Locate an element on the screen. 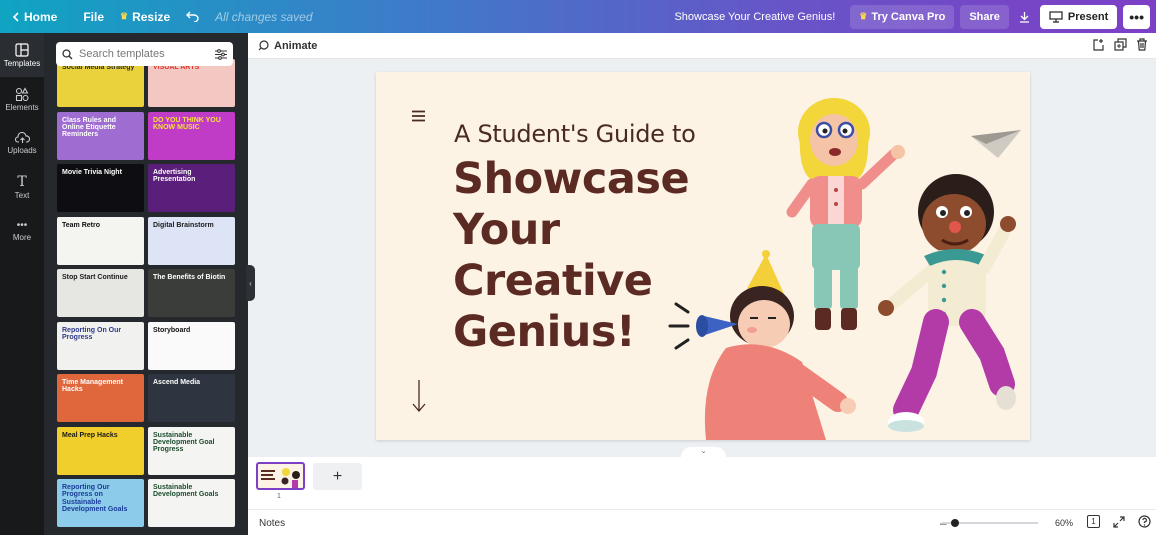  template-thumbnail: Stop Start Continue is located at coordinates (100, 293).